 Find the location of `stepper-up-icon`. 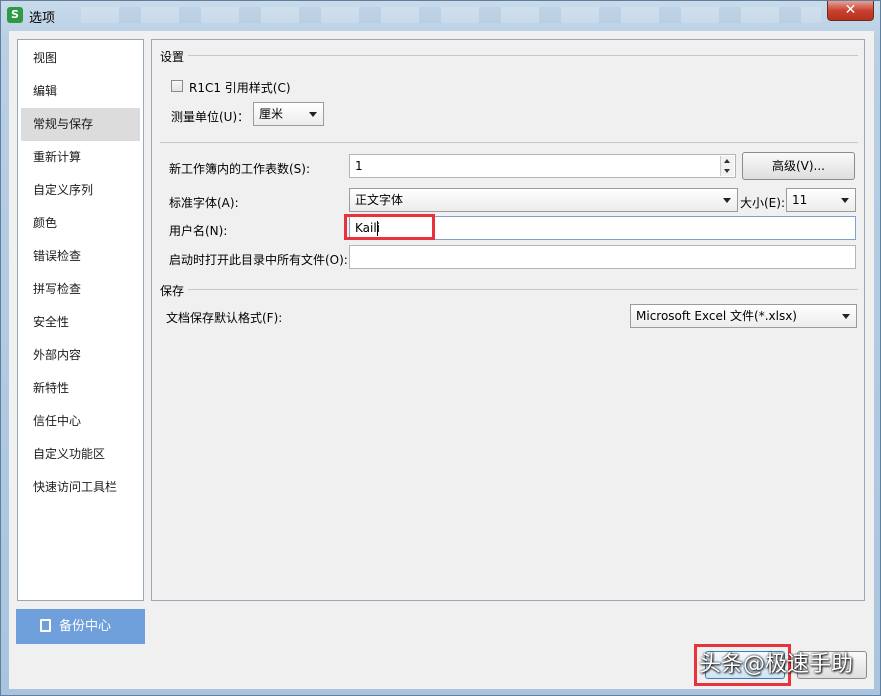

stepper-up-icon is located at coordinates (727, 161).